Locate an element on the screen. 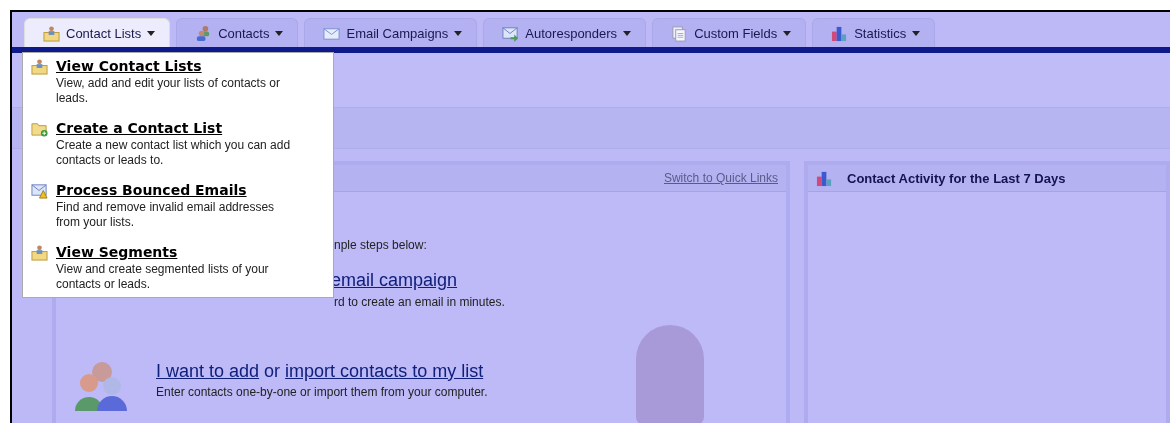 This screenshot has width=1170, height=423. menu-item-link: Create a Contact List is located at coordinates (173, 128).